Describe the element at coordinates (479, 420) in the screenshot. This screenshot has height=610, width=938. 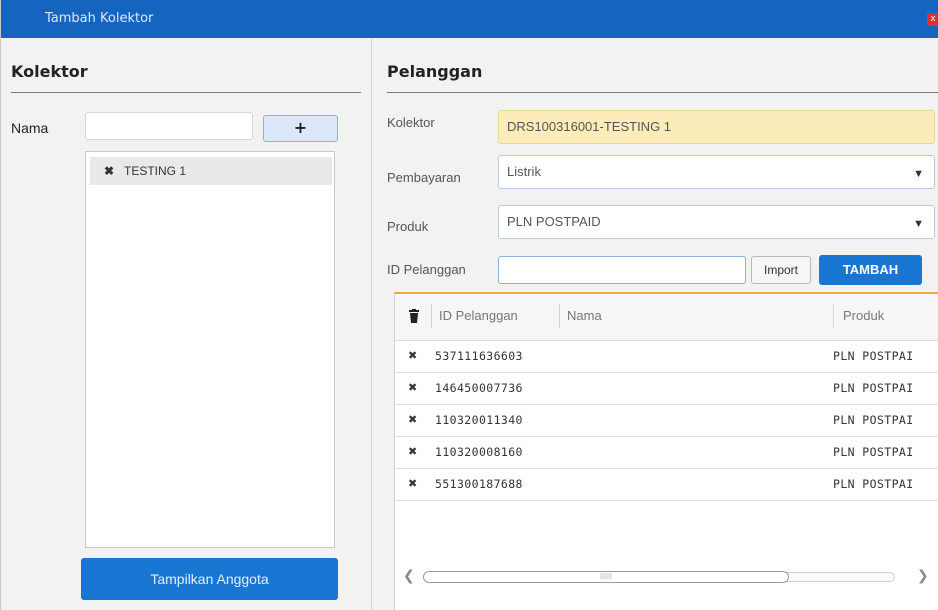
I see `row-id: 110320011340` at that location.